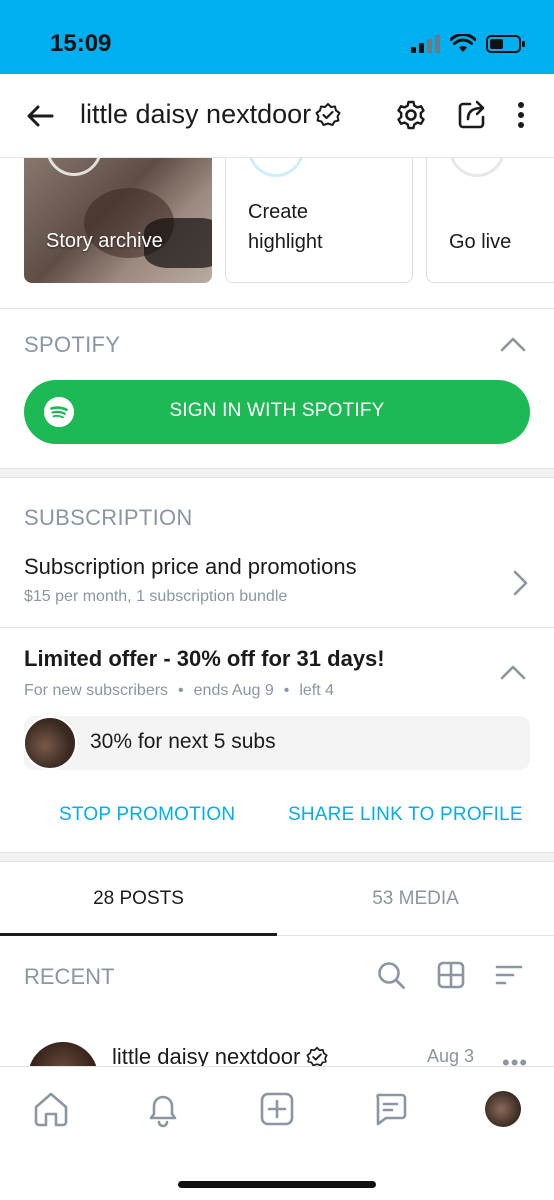 This screenshot has height=1200, width=554. What do you see at coordinates (509, 975) in the screenshot?
I see `sort-icon` at bounding box center [509, 975].